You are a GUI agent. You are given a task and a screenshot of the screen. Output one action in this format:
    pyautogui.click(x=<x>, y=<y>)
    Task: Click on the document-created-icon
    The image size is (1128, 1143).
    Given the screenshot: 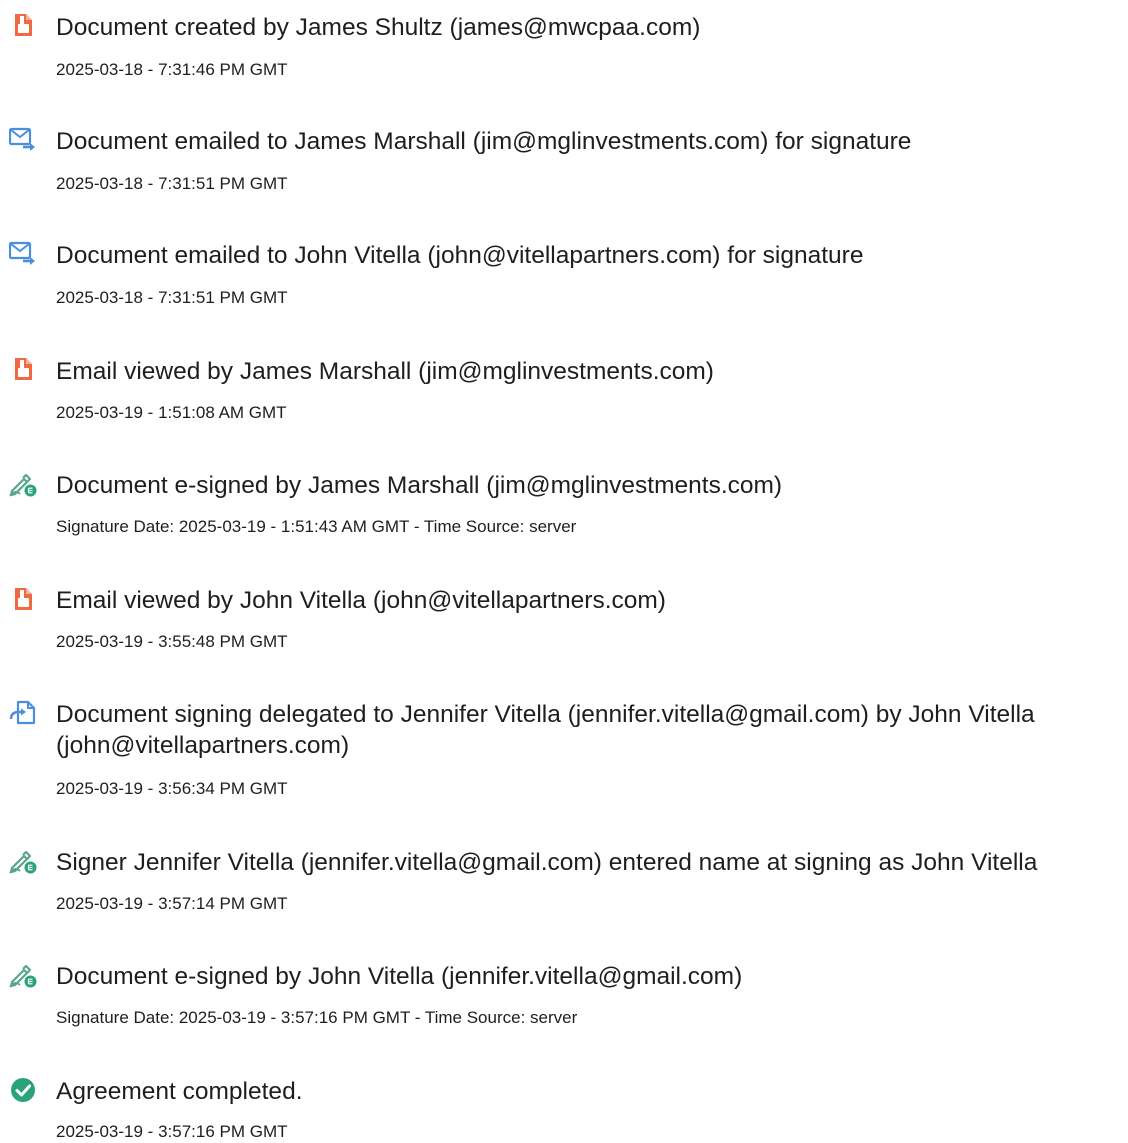 What is the action you would take?
    pyautogui.click(x=23, y=25)
    